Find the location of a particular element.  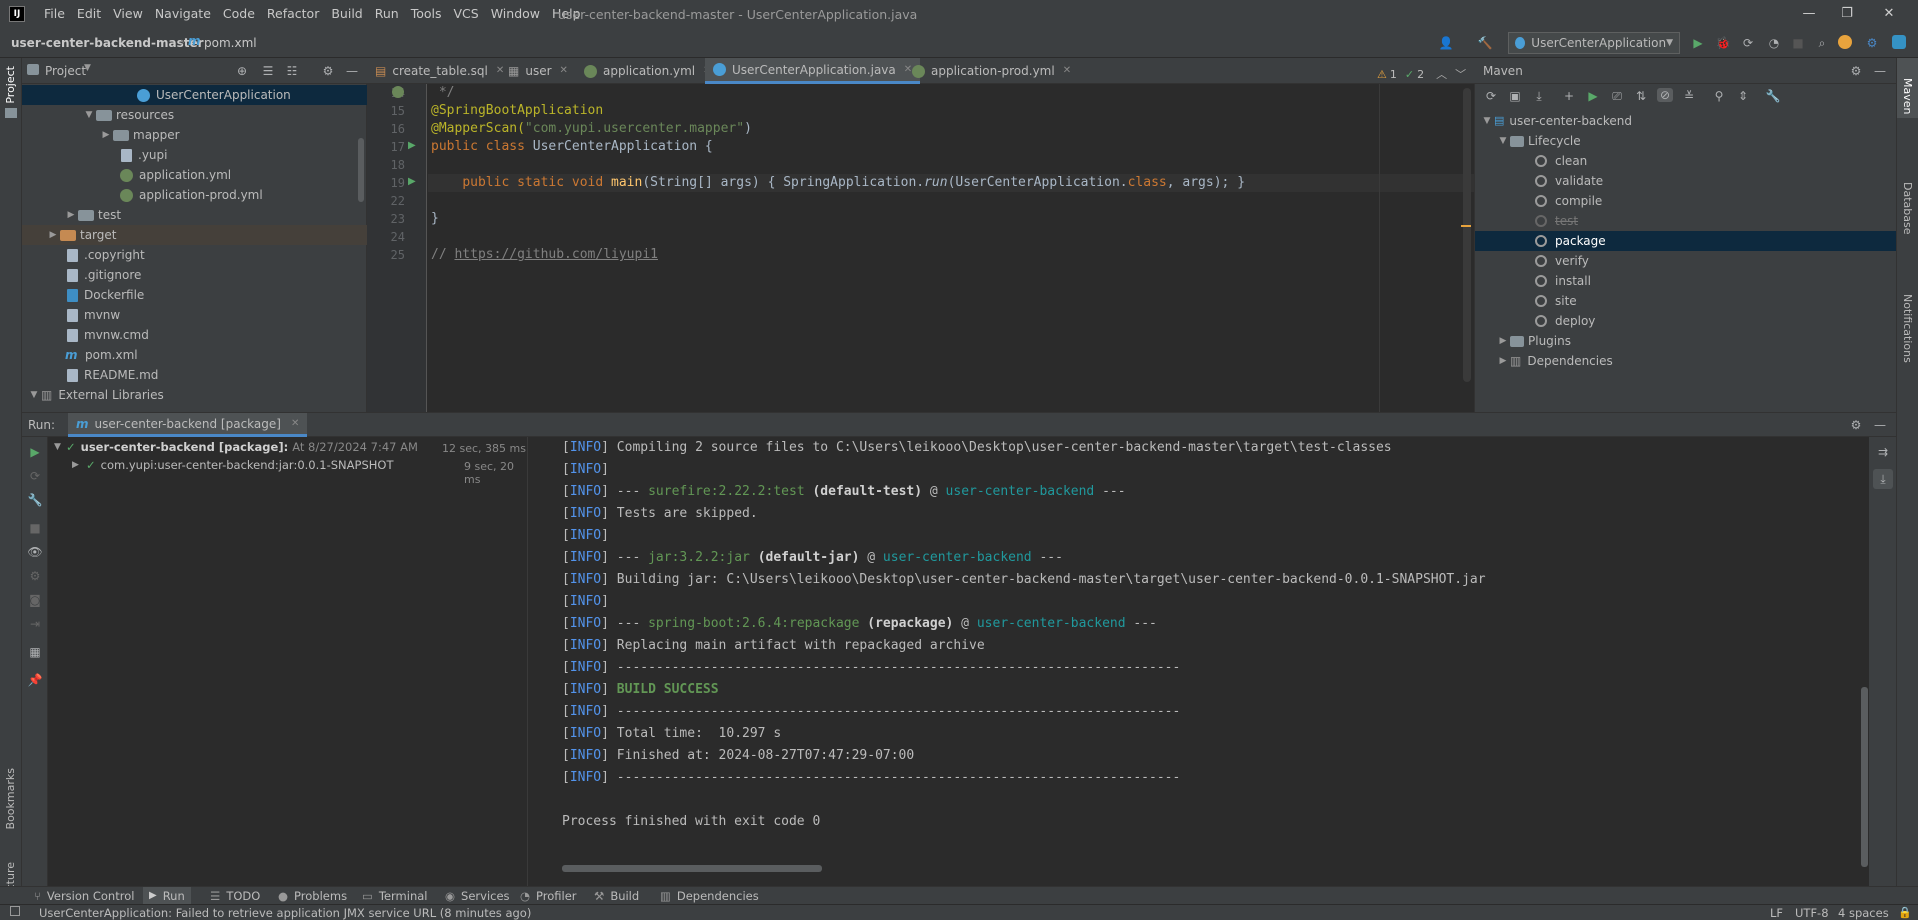

maven-dependencies-node: ▶ ▥ Dependencies is located at coordinates (1554, 361).